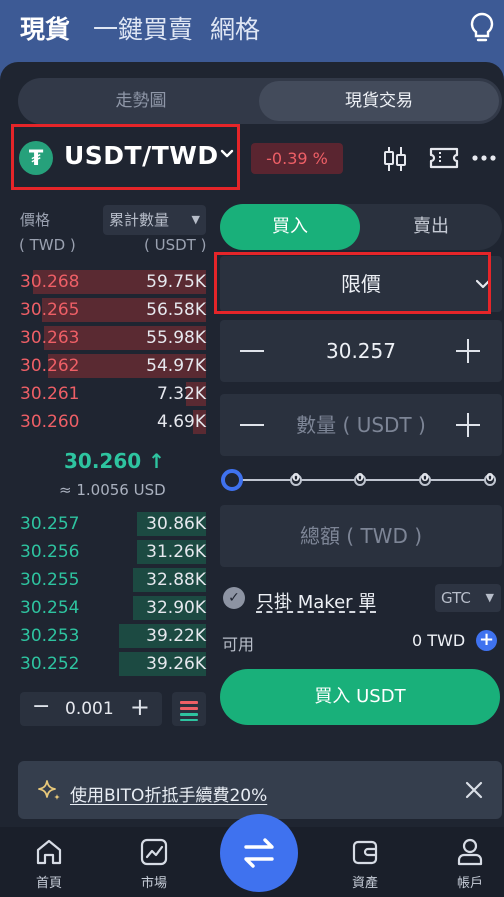 The width and height of the screenshot is (504, 897). Describe the element at coordinates (113, 282) in the screenshot. I see `ask-row: 30.268 59.75K` at that location.